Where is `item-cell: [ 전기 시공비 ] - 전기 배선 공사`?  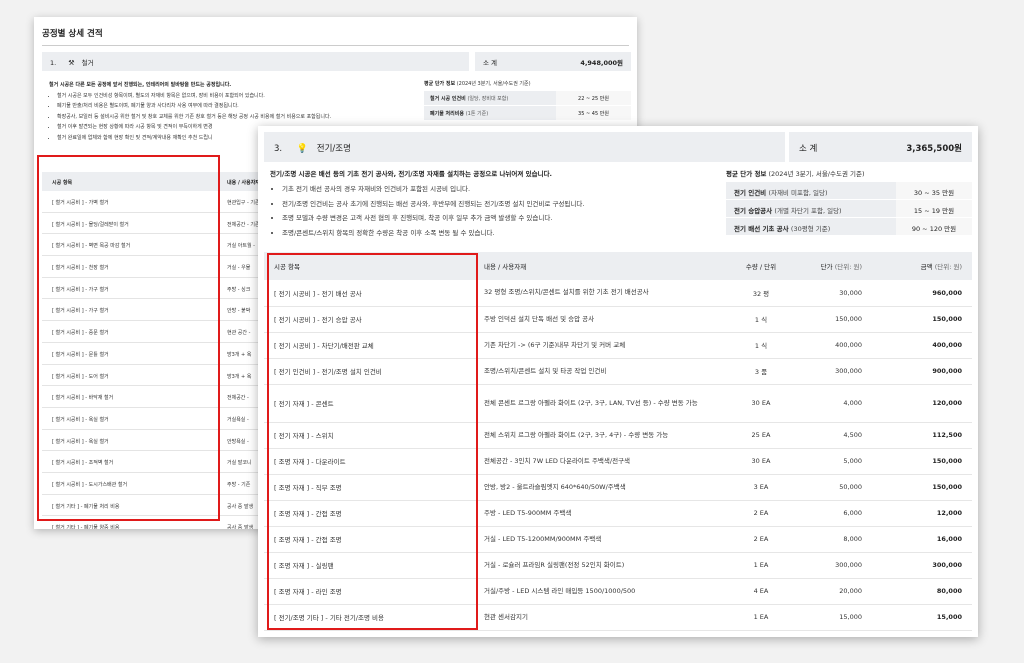
item-cell: [ 전기 시공비 ] - 전기 배선 공사 is located at coordinates (369, 293).